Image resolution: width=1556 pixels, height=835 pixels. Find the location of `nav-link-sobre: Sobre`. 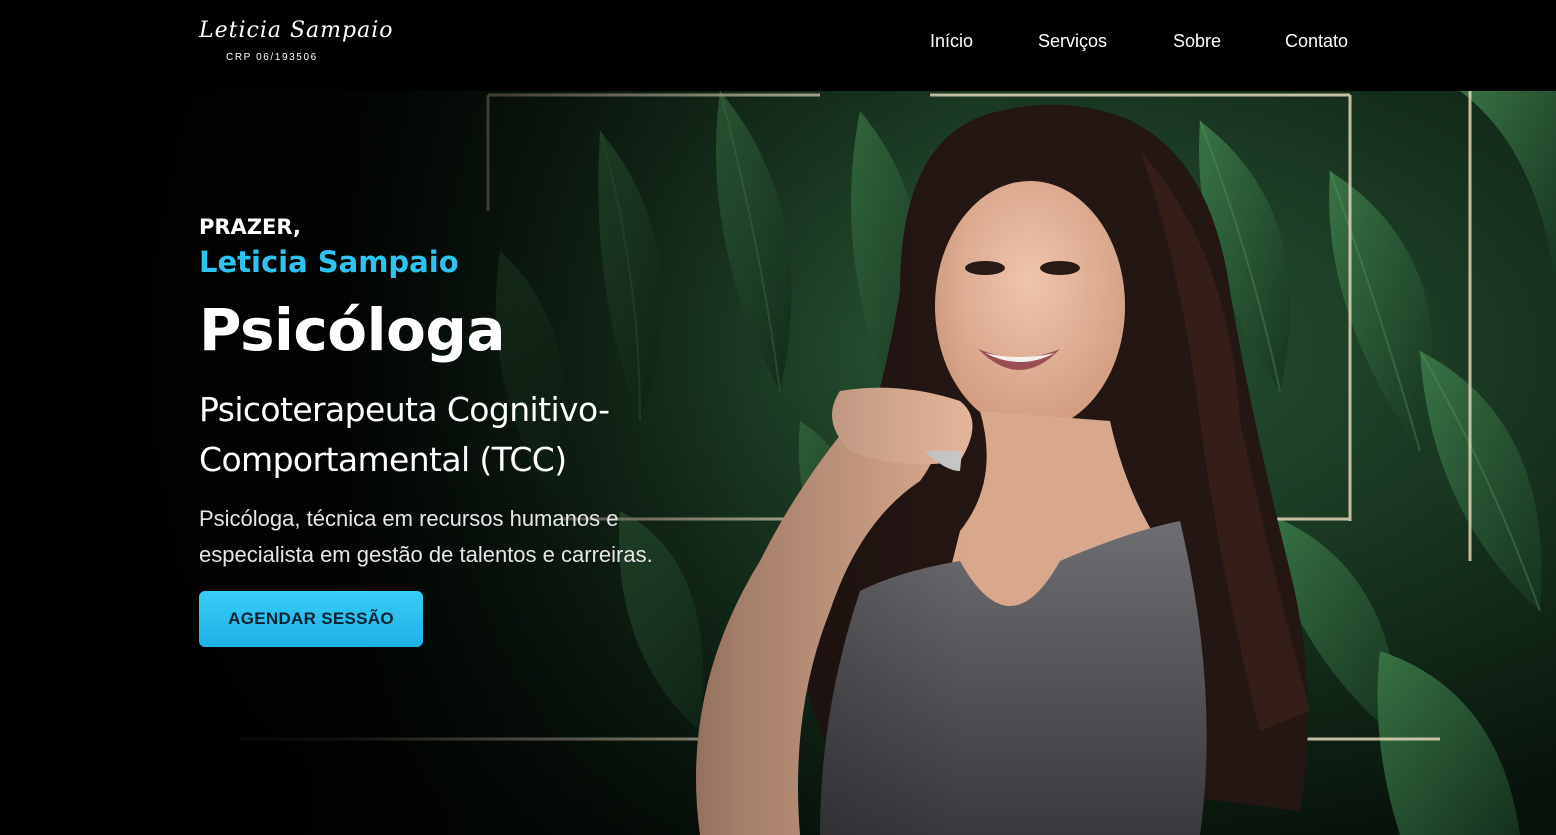

nav-link-sobre: Sobre is located at coordinates (1197, 41).